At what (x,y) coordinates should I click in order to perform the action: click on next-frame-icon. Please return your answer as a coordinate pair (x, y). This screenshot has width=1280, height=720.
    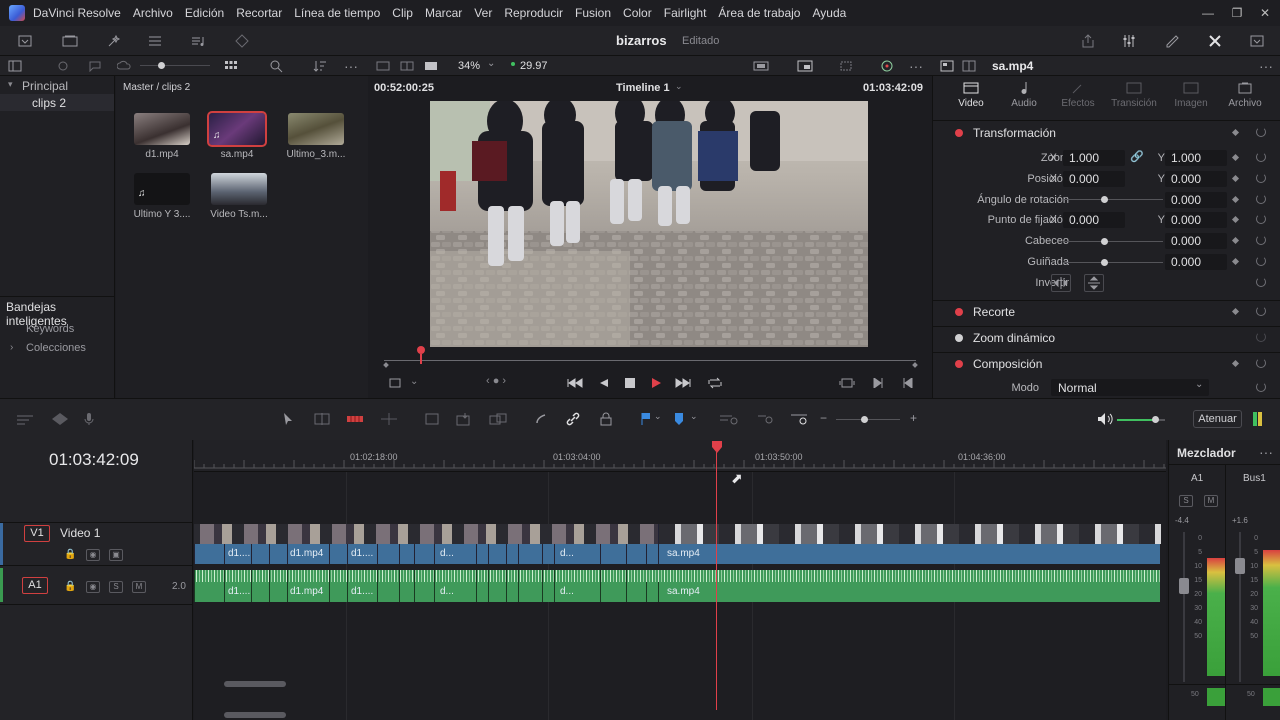
    Looking at the image, I should click on (878, 383).